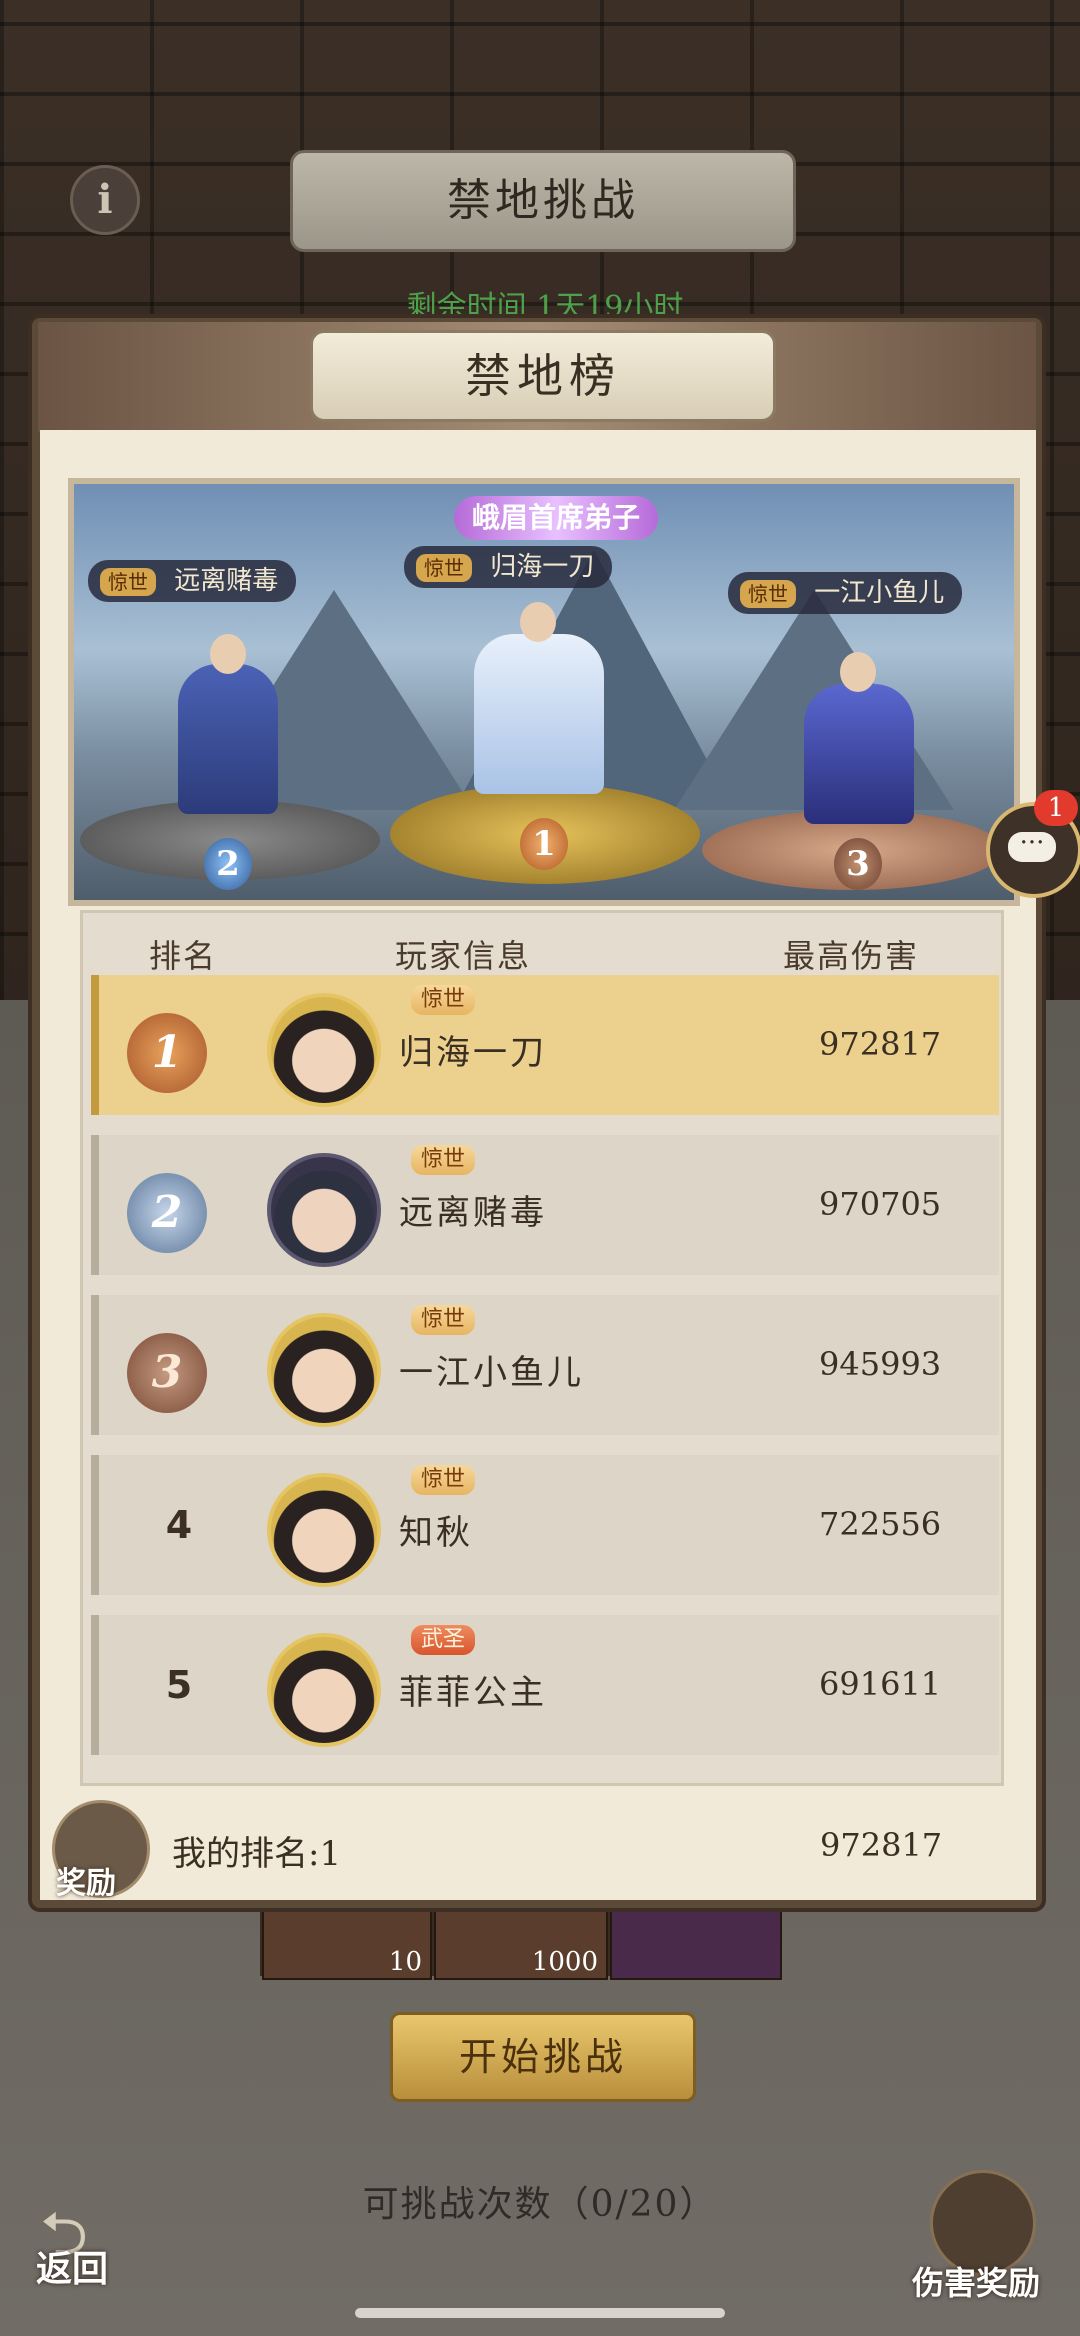 This screenshot has width=1080, height=2336. I want to click on max-damage: 722556, so click(880, 1524).